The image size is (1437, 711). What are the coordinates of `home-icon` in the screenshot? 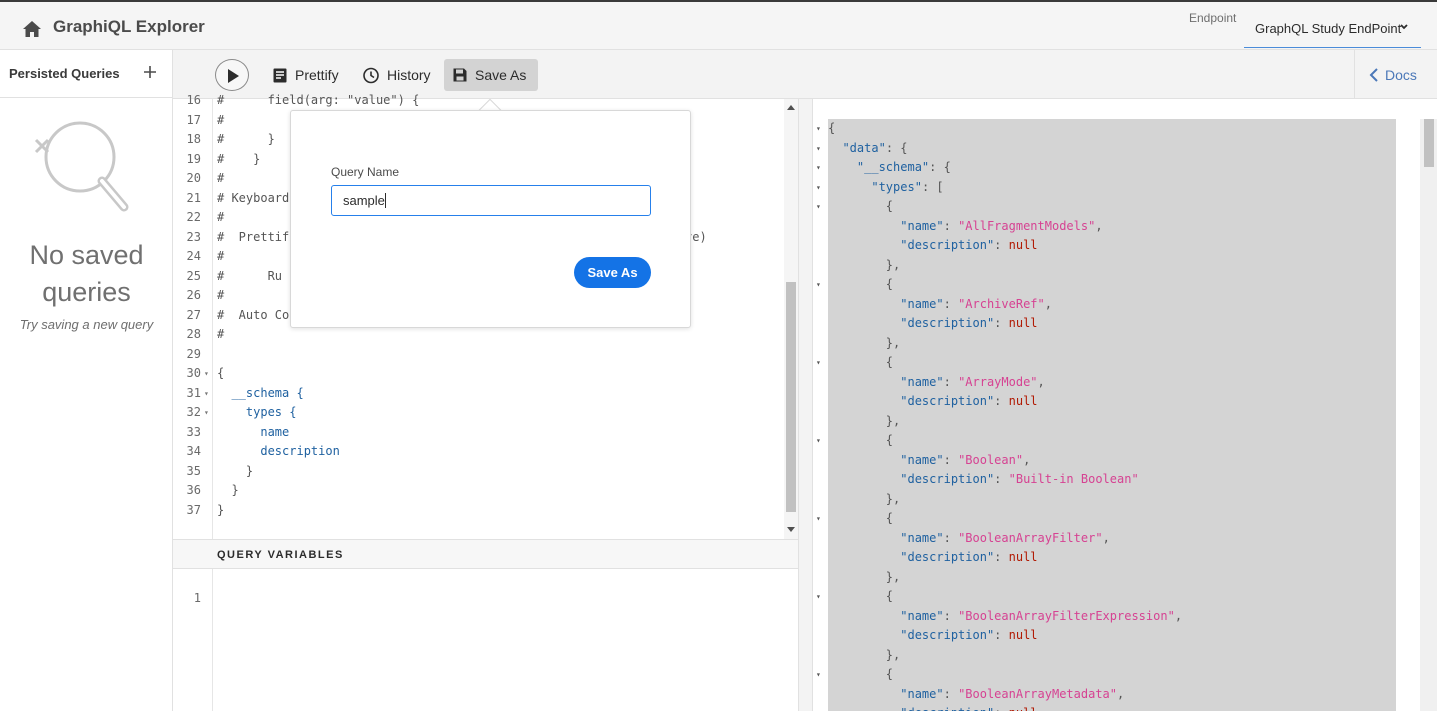 It's located at (32, 29).